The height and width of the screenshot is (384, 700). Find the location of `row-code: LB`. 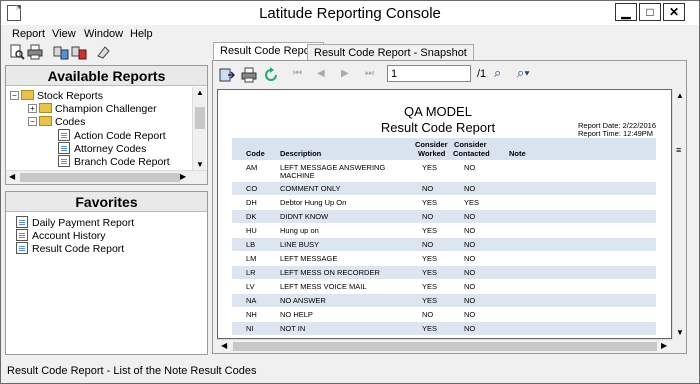

row-code: LB is located at coordinates (251, 244).